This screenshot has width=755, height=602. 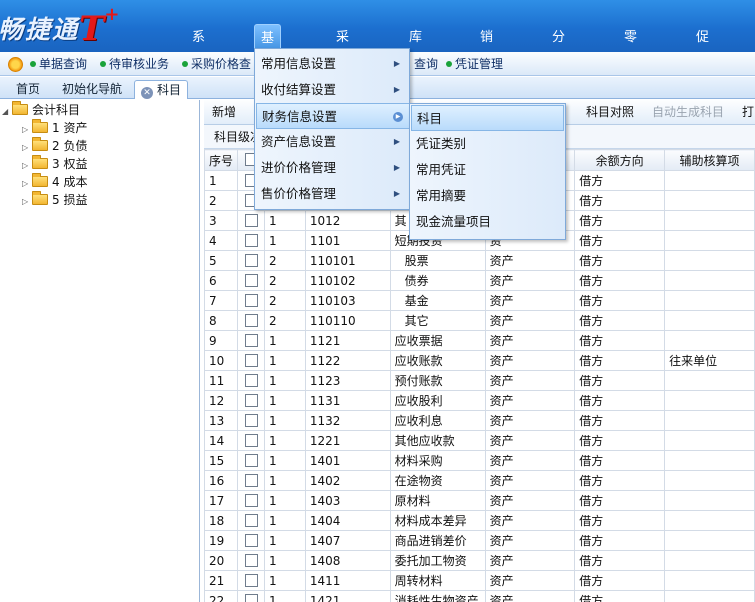 What do you see at coordinates (688, 112) in the screenshot?
I see `auto-generate-button: 自动生成科目` at bounding box center [688, 112].